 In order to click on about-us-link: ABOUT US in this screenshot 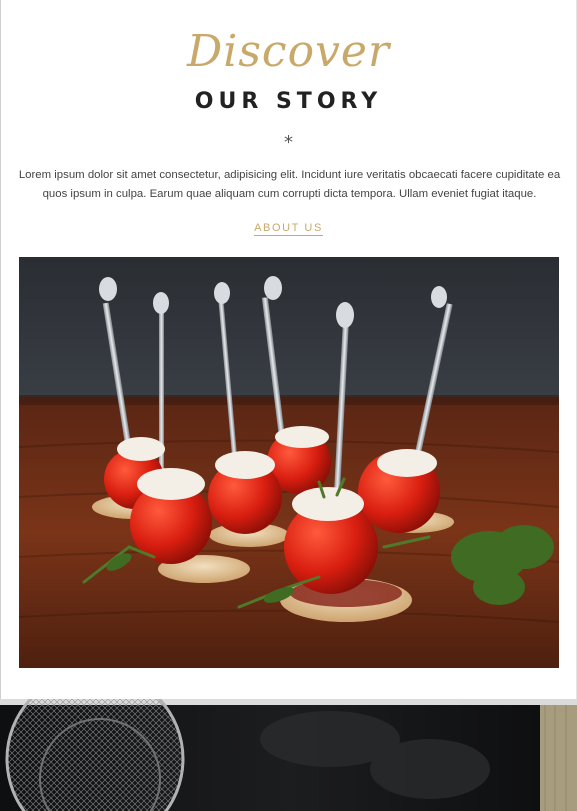, I will do `click(288, 229)`.